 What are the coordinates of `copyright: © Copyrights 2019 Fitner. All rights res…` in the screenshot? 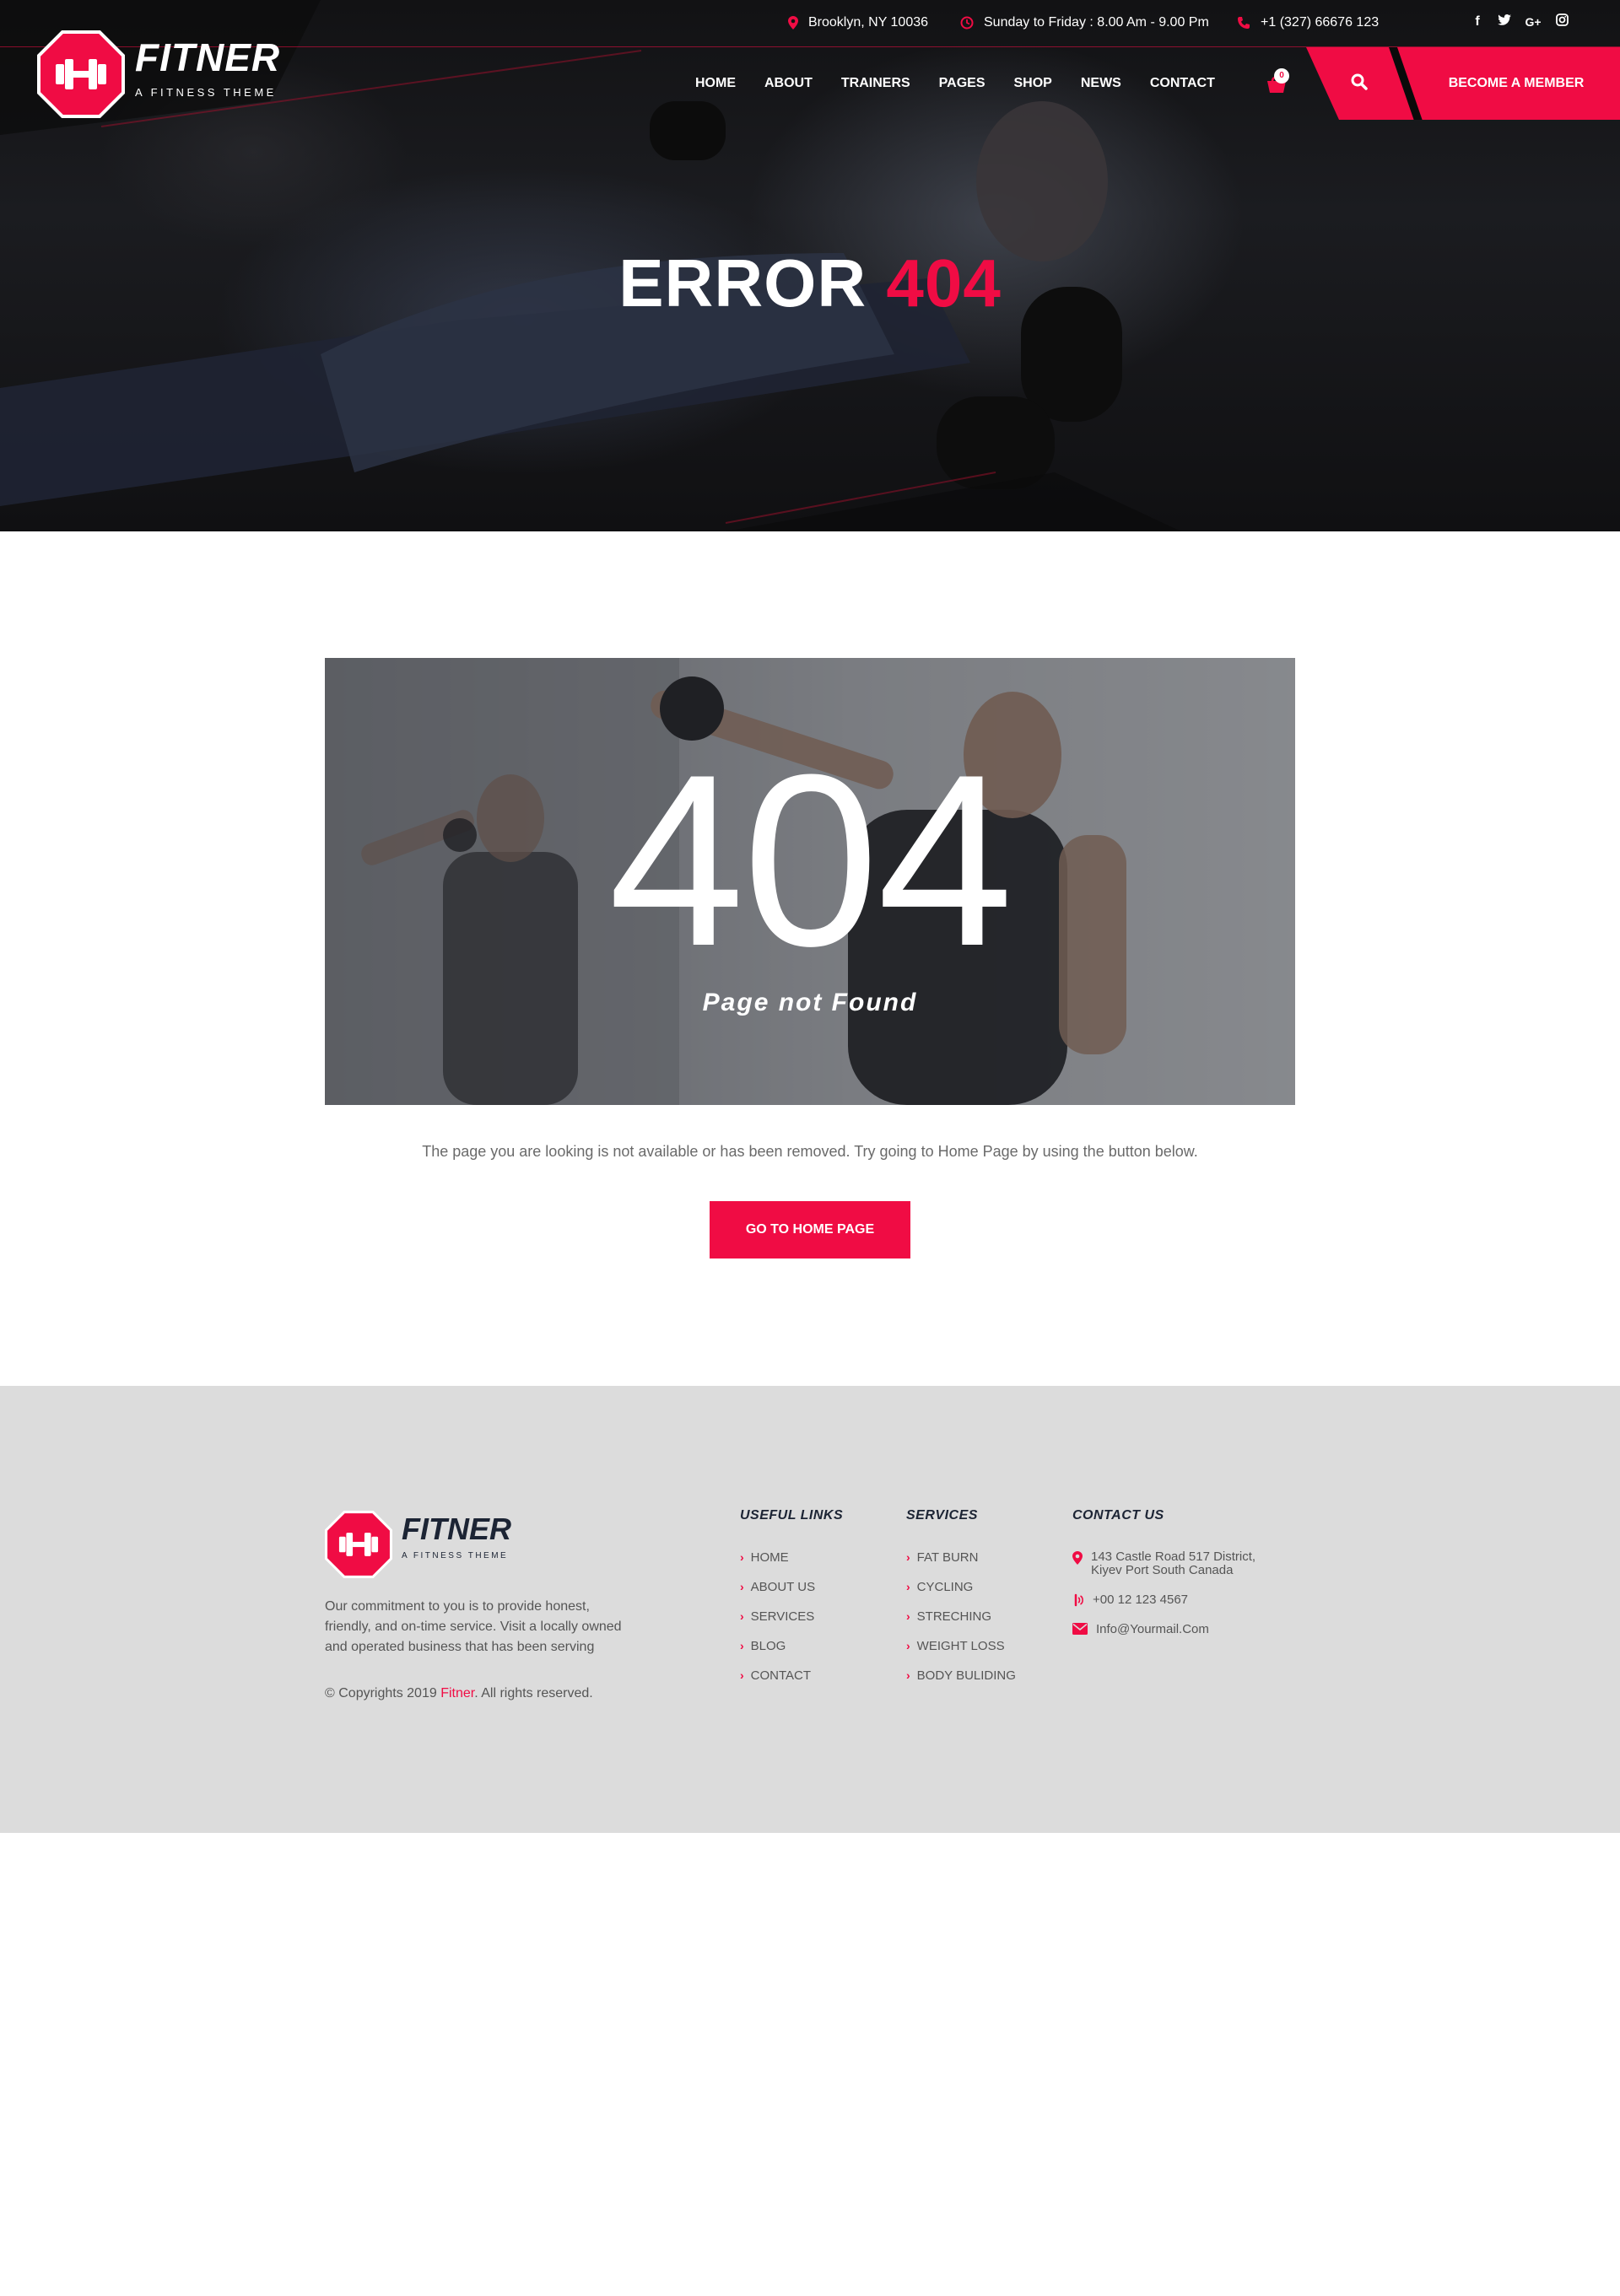 It's located at (459, 1693).